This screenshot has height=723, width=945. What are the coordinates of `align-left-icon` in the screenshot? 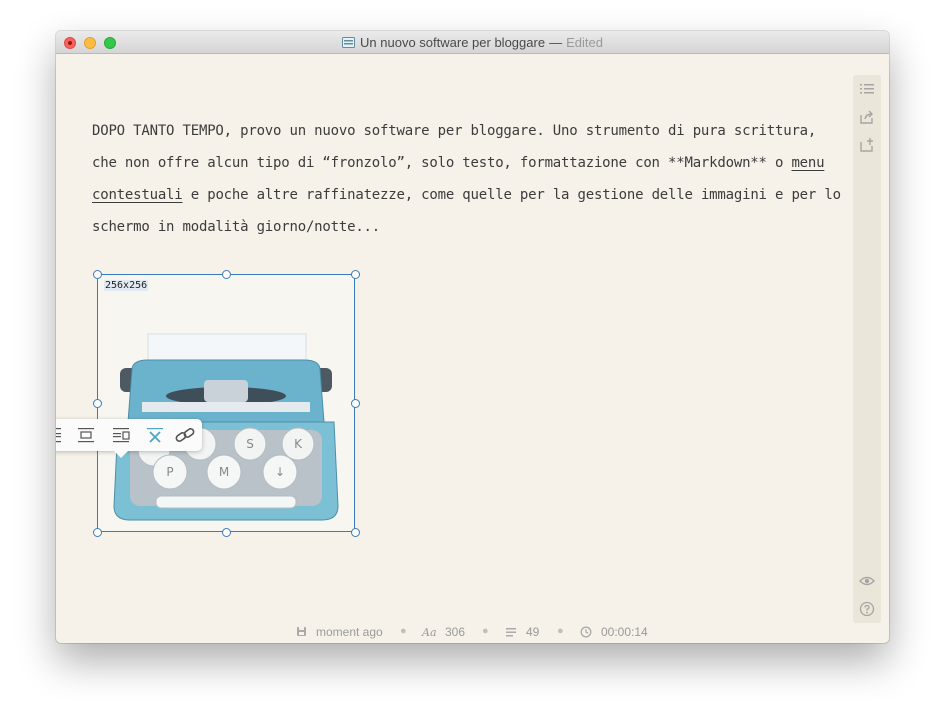 It's located at (60, 435).